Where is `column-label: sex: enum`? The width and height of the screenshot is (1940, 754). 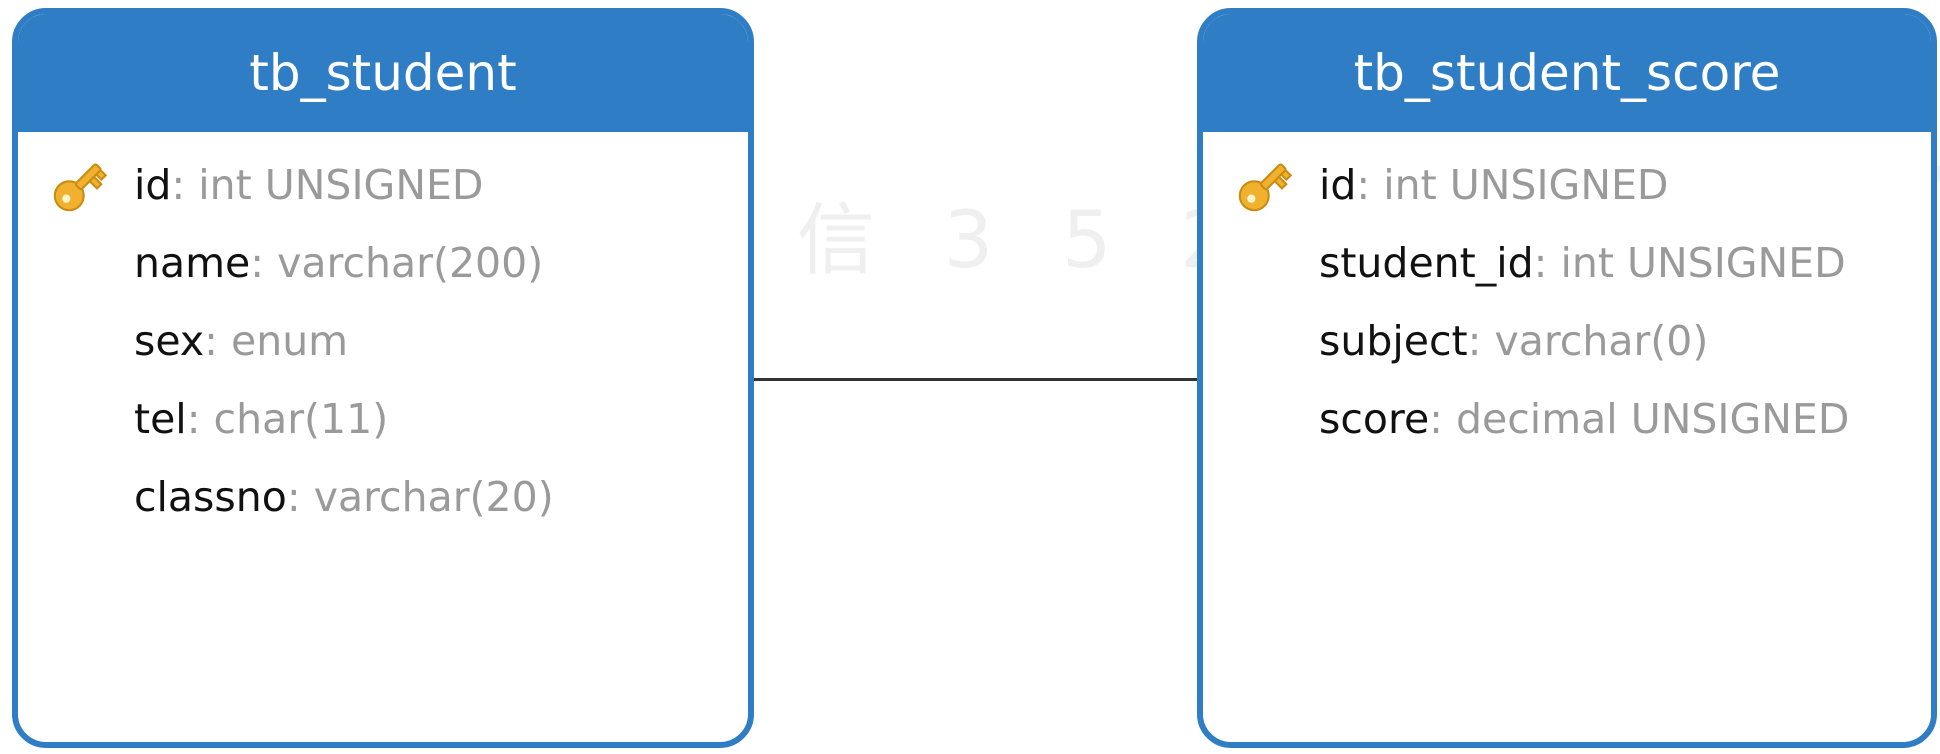 column-label: sex: enum is located at coordinates (241, 341).